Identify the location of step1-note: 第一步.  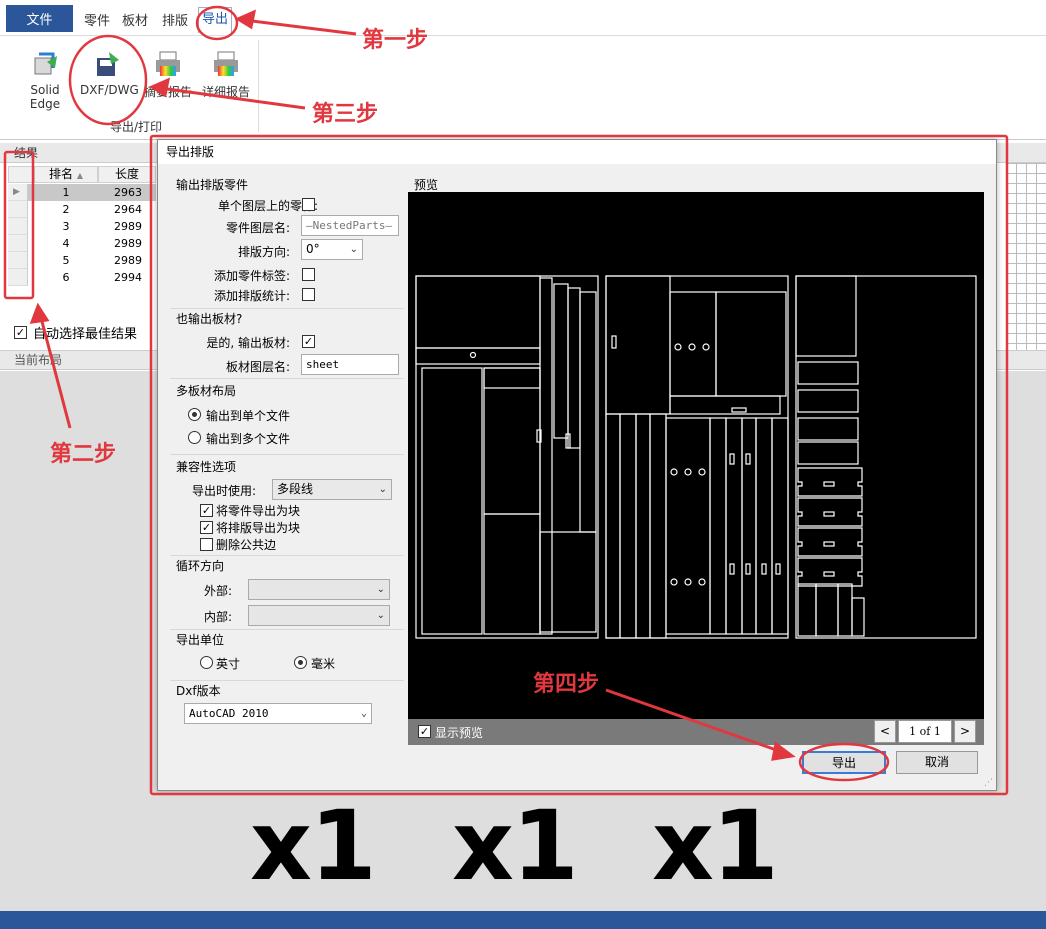
(395, 40).